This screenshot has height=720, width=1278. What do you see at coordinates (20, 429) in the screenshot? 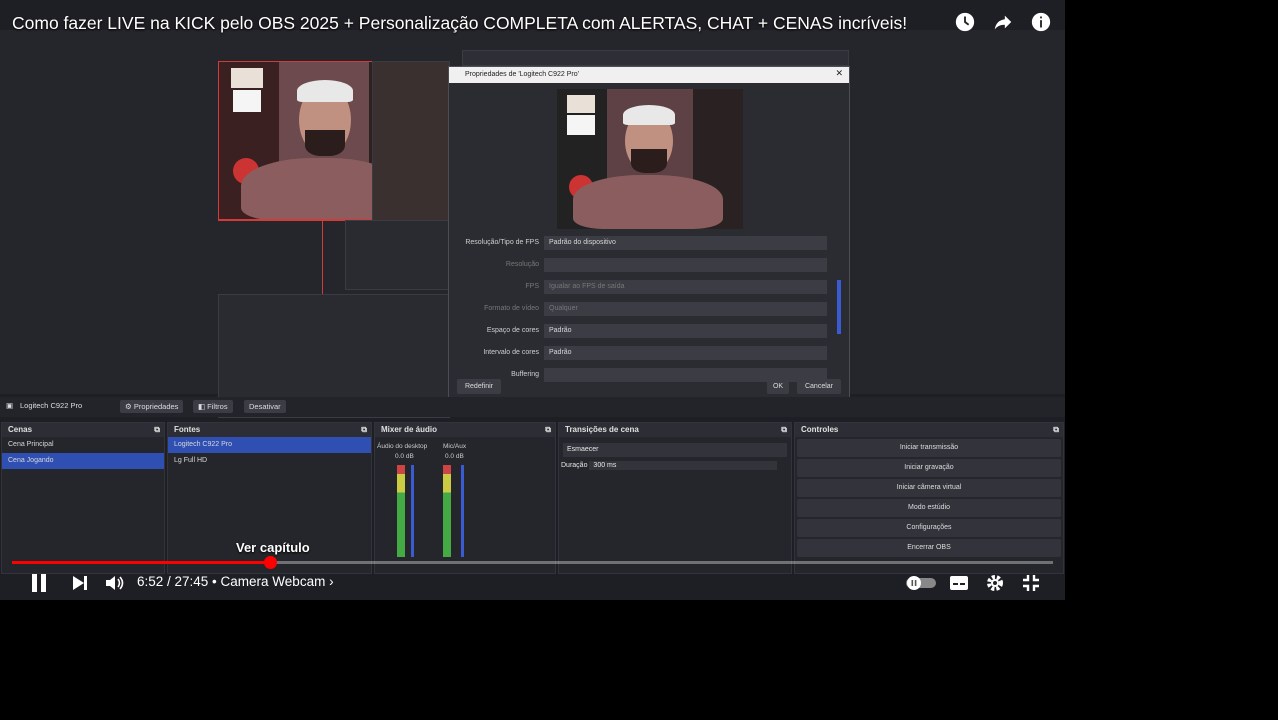
I see `scenes-title: Cenas` at bounding box center [20, 429].